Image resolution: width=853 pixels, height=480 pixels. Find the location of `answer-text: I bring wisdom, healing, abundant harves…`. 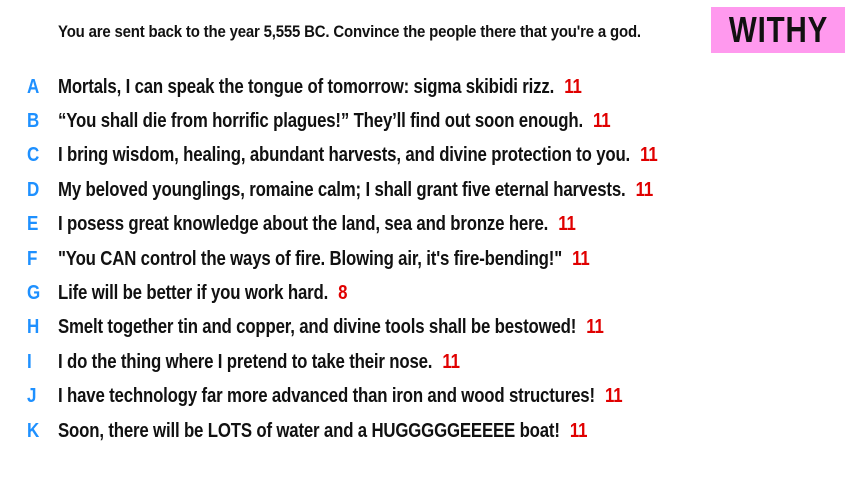

answer-text: I bring wisdom, healing, abundant harves… is located at coordinates (344, 155).